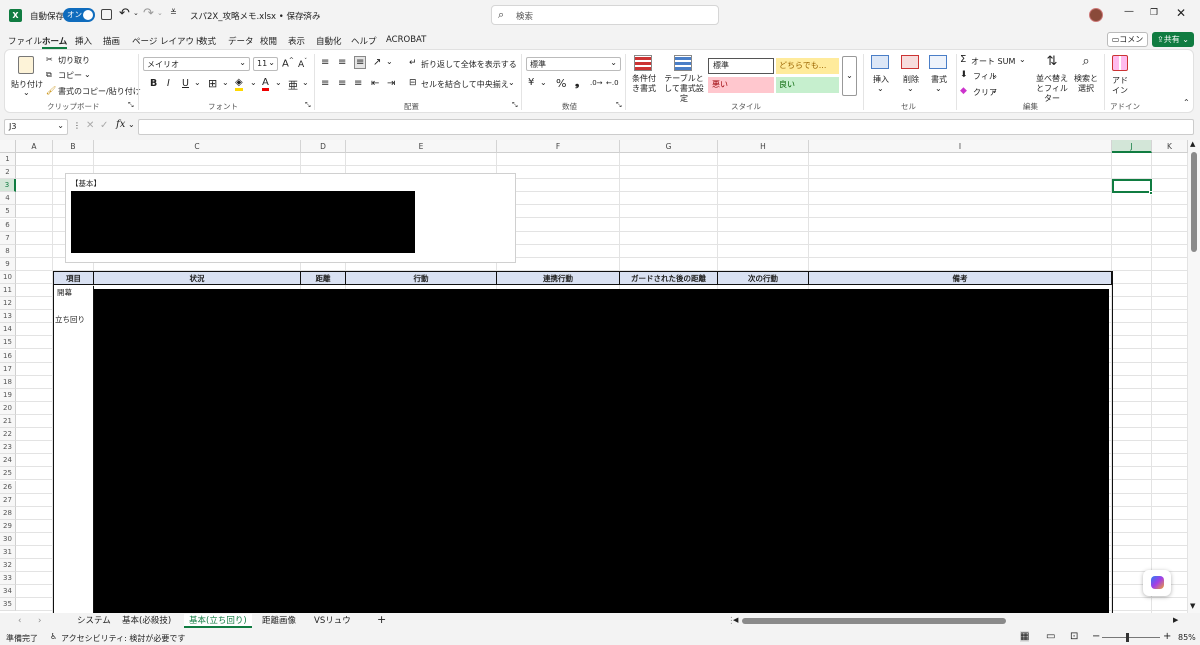 The height and width of the screenshot is (645, 1200). Describe the element at coordinates (364, 41) in the screenshot. I see `tab-help: ヘルプ` at that location.